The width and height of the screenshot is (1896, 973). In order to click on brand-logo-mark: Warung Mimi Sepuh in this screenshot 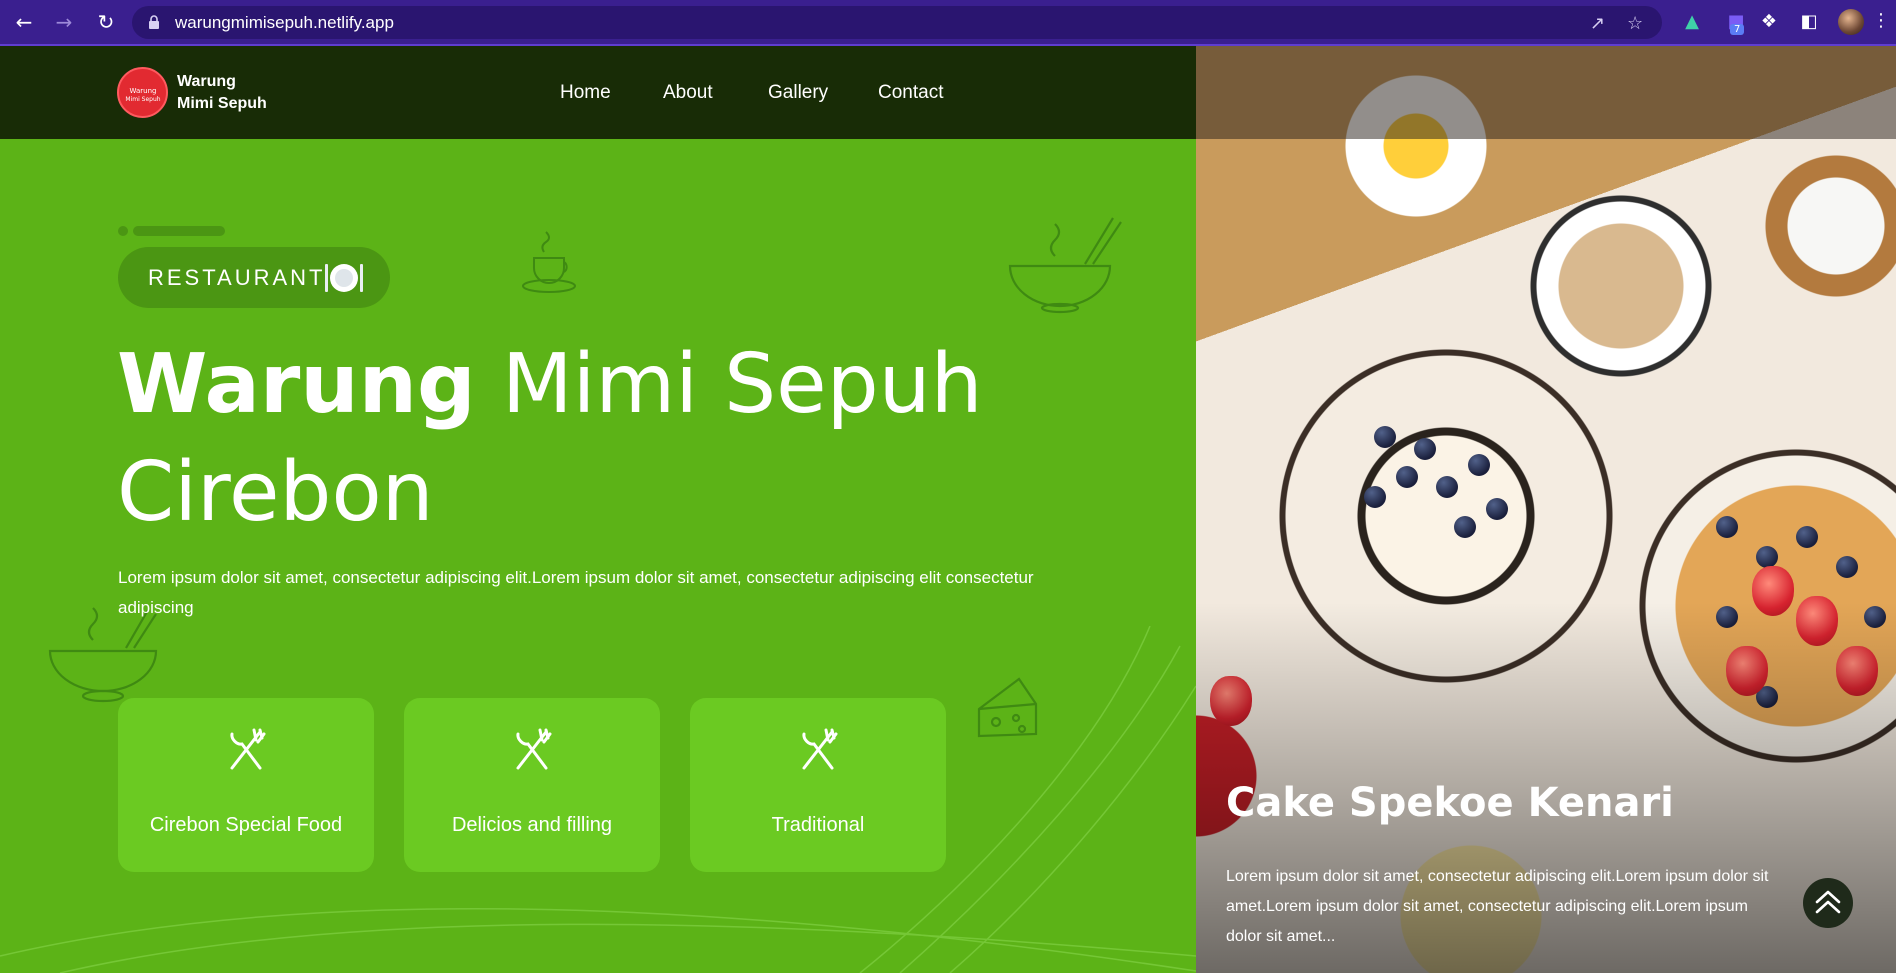, I will do `click(142, 95)`.